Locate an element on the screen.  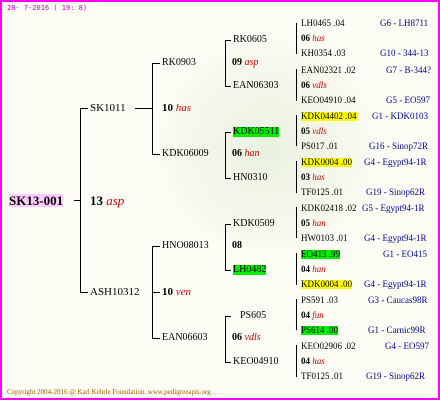
gen4-year-line: 06 has is located at coordinates (313, 38).